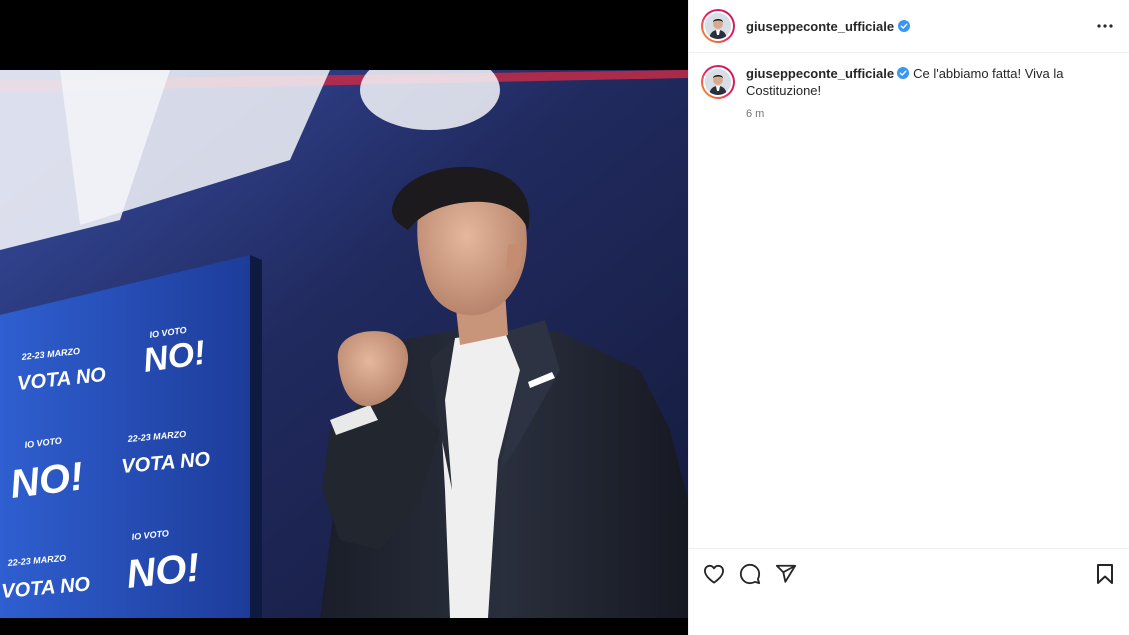 This screenshot has width=1129, height=635. What do you see at coordinates (820, 73) in the screenshot?
I see `caption-username: giuseppeconte_ufficiale` at bounding box center [820, 73].